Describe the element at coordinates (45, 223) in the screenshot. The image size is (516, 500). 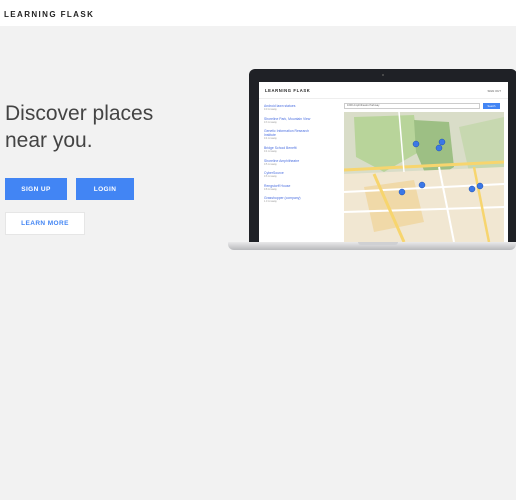
I see `learn-more-button: LEARN MORE` at that location.